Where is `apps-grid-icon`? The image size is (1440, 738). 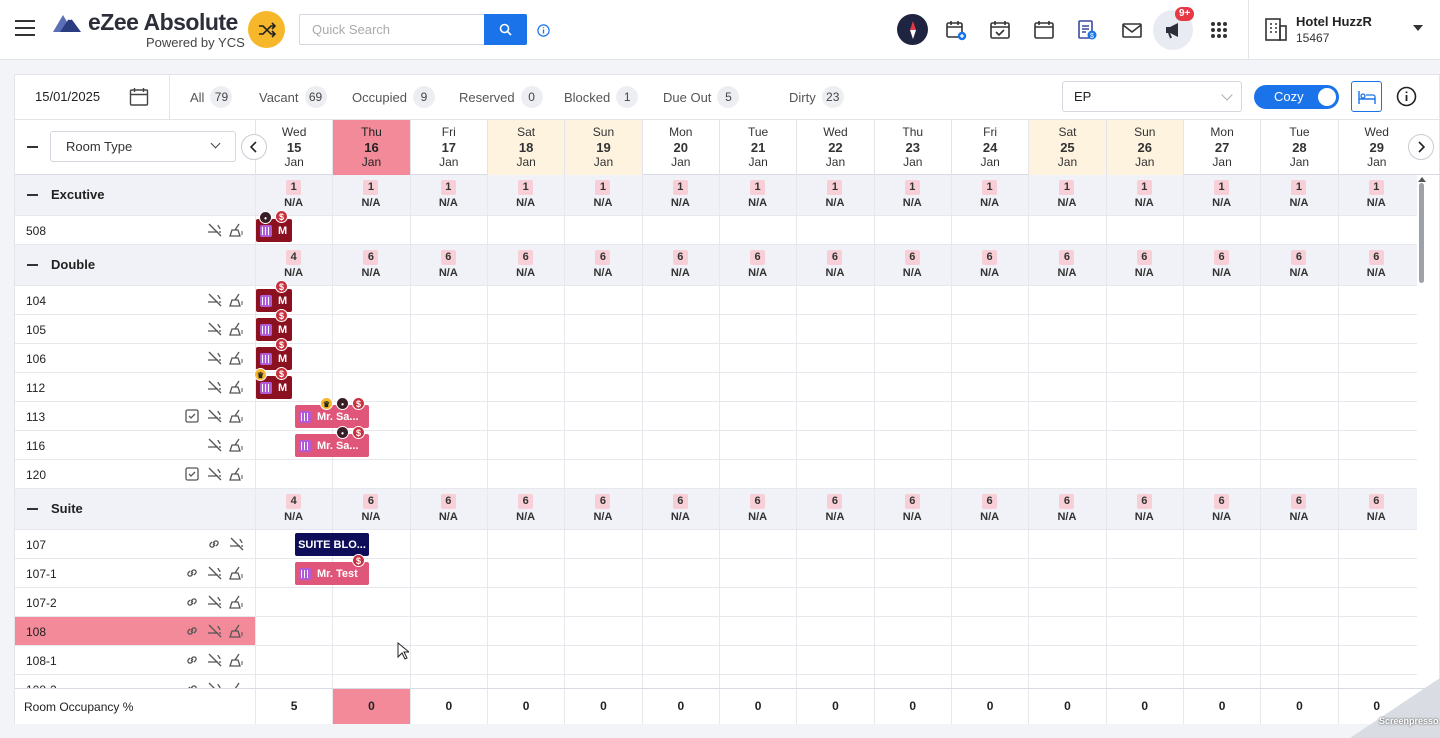 apps-grid-icon is located at coordinates (1219, 30).